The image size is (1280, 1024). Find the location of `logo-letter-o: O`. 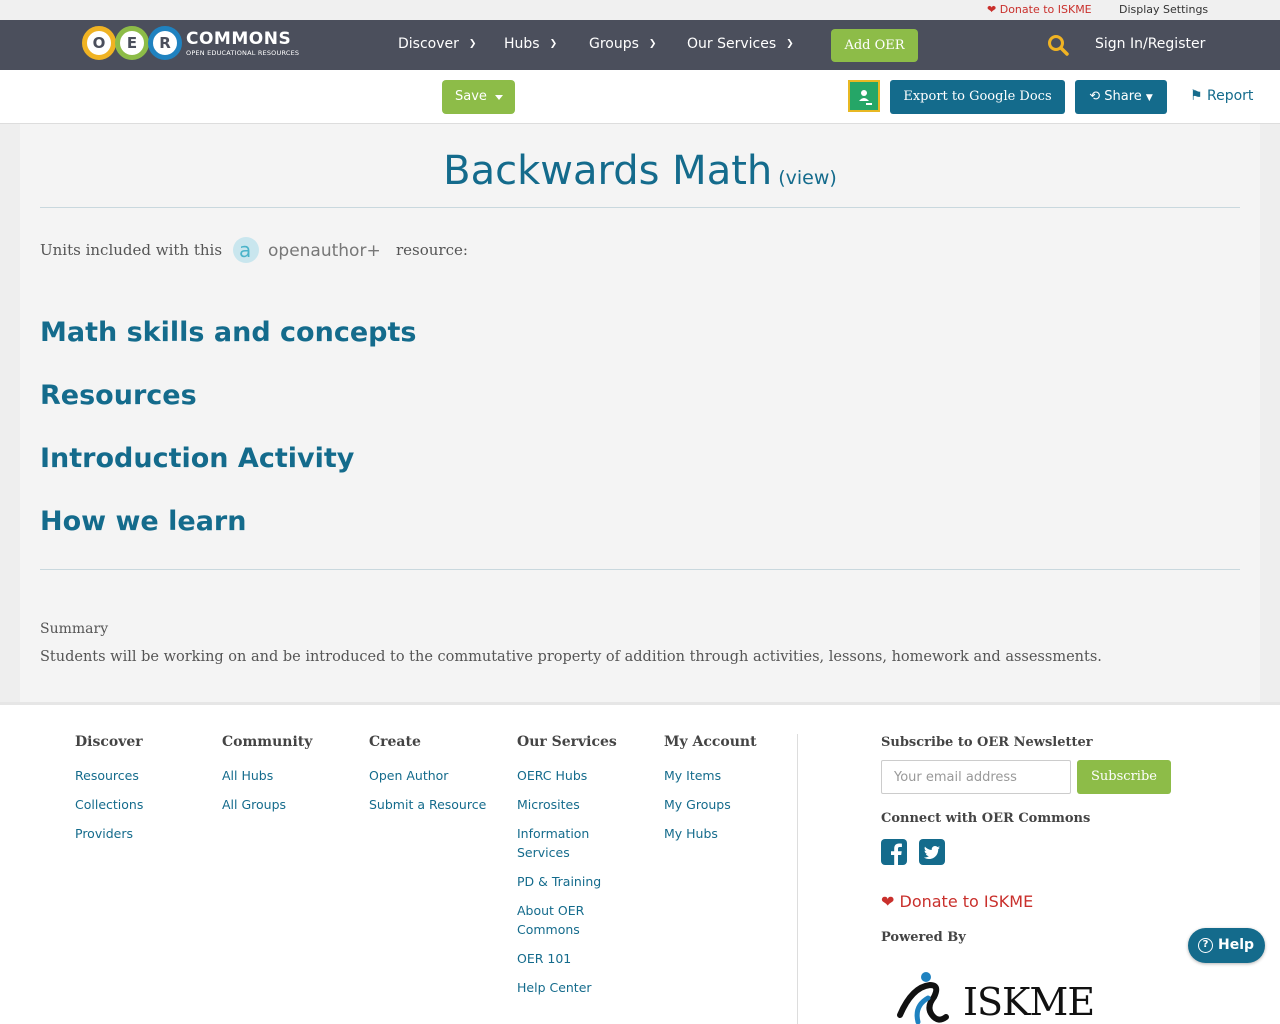

logo-letter-o: O is located at coordinates (99, 43).